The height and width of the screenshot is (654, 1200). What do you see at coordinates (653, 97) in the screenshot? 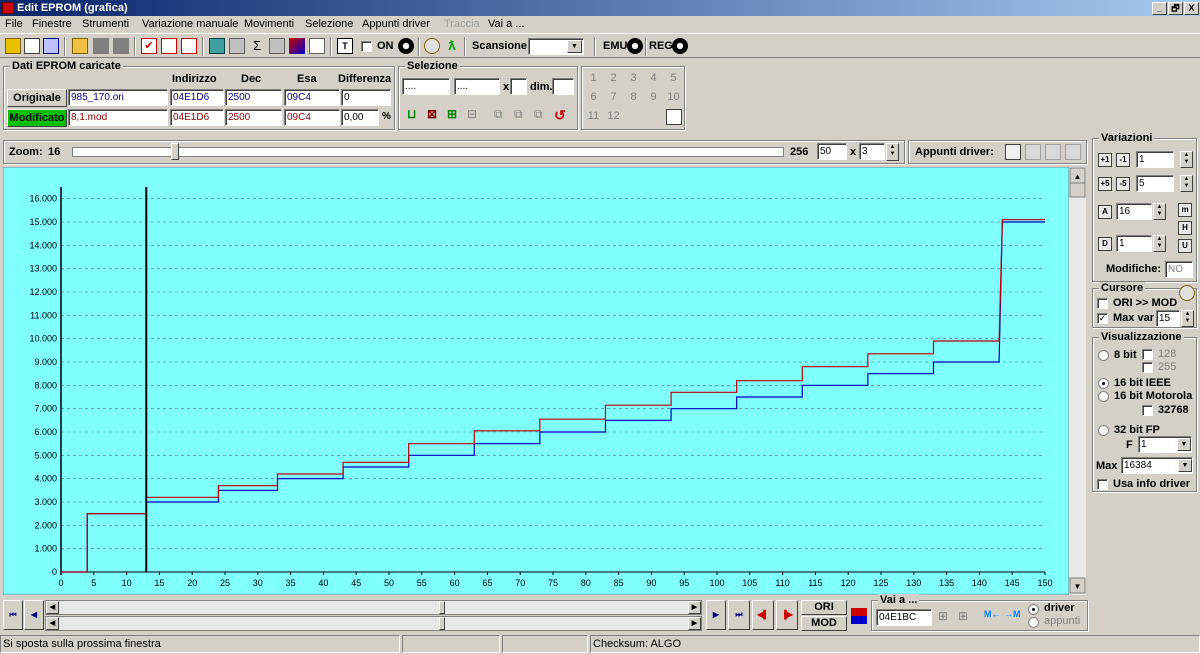
I see `num-9: 9` at bounding box center [653, 97].